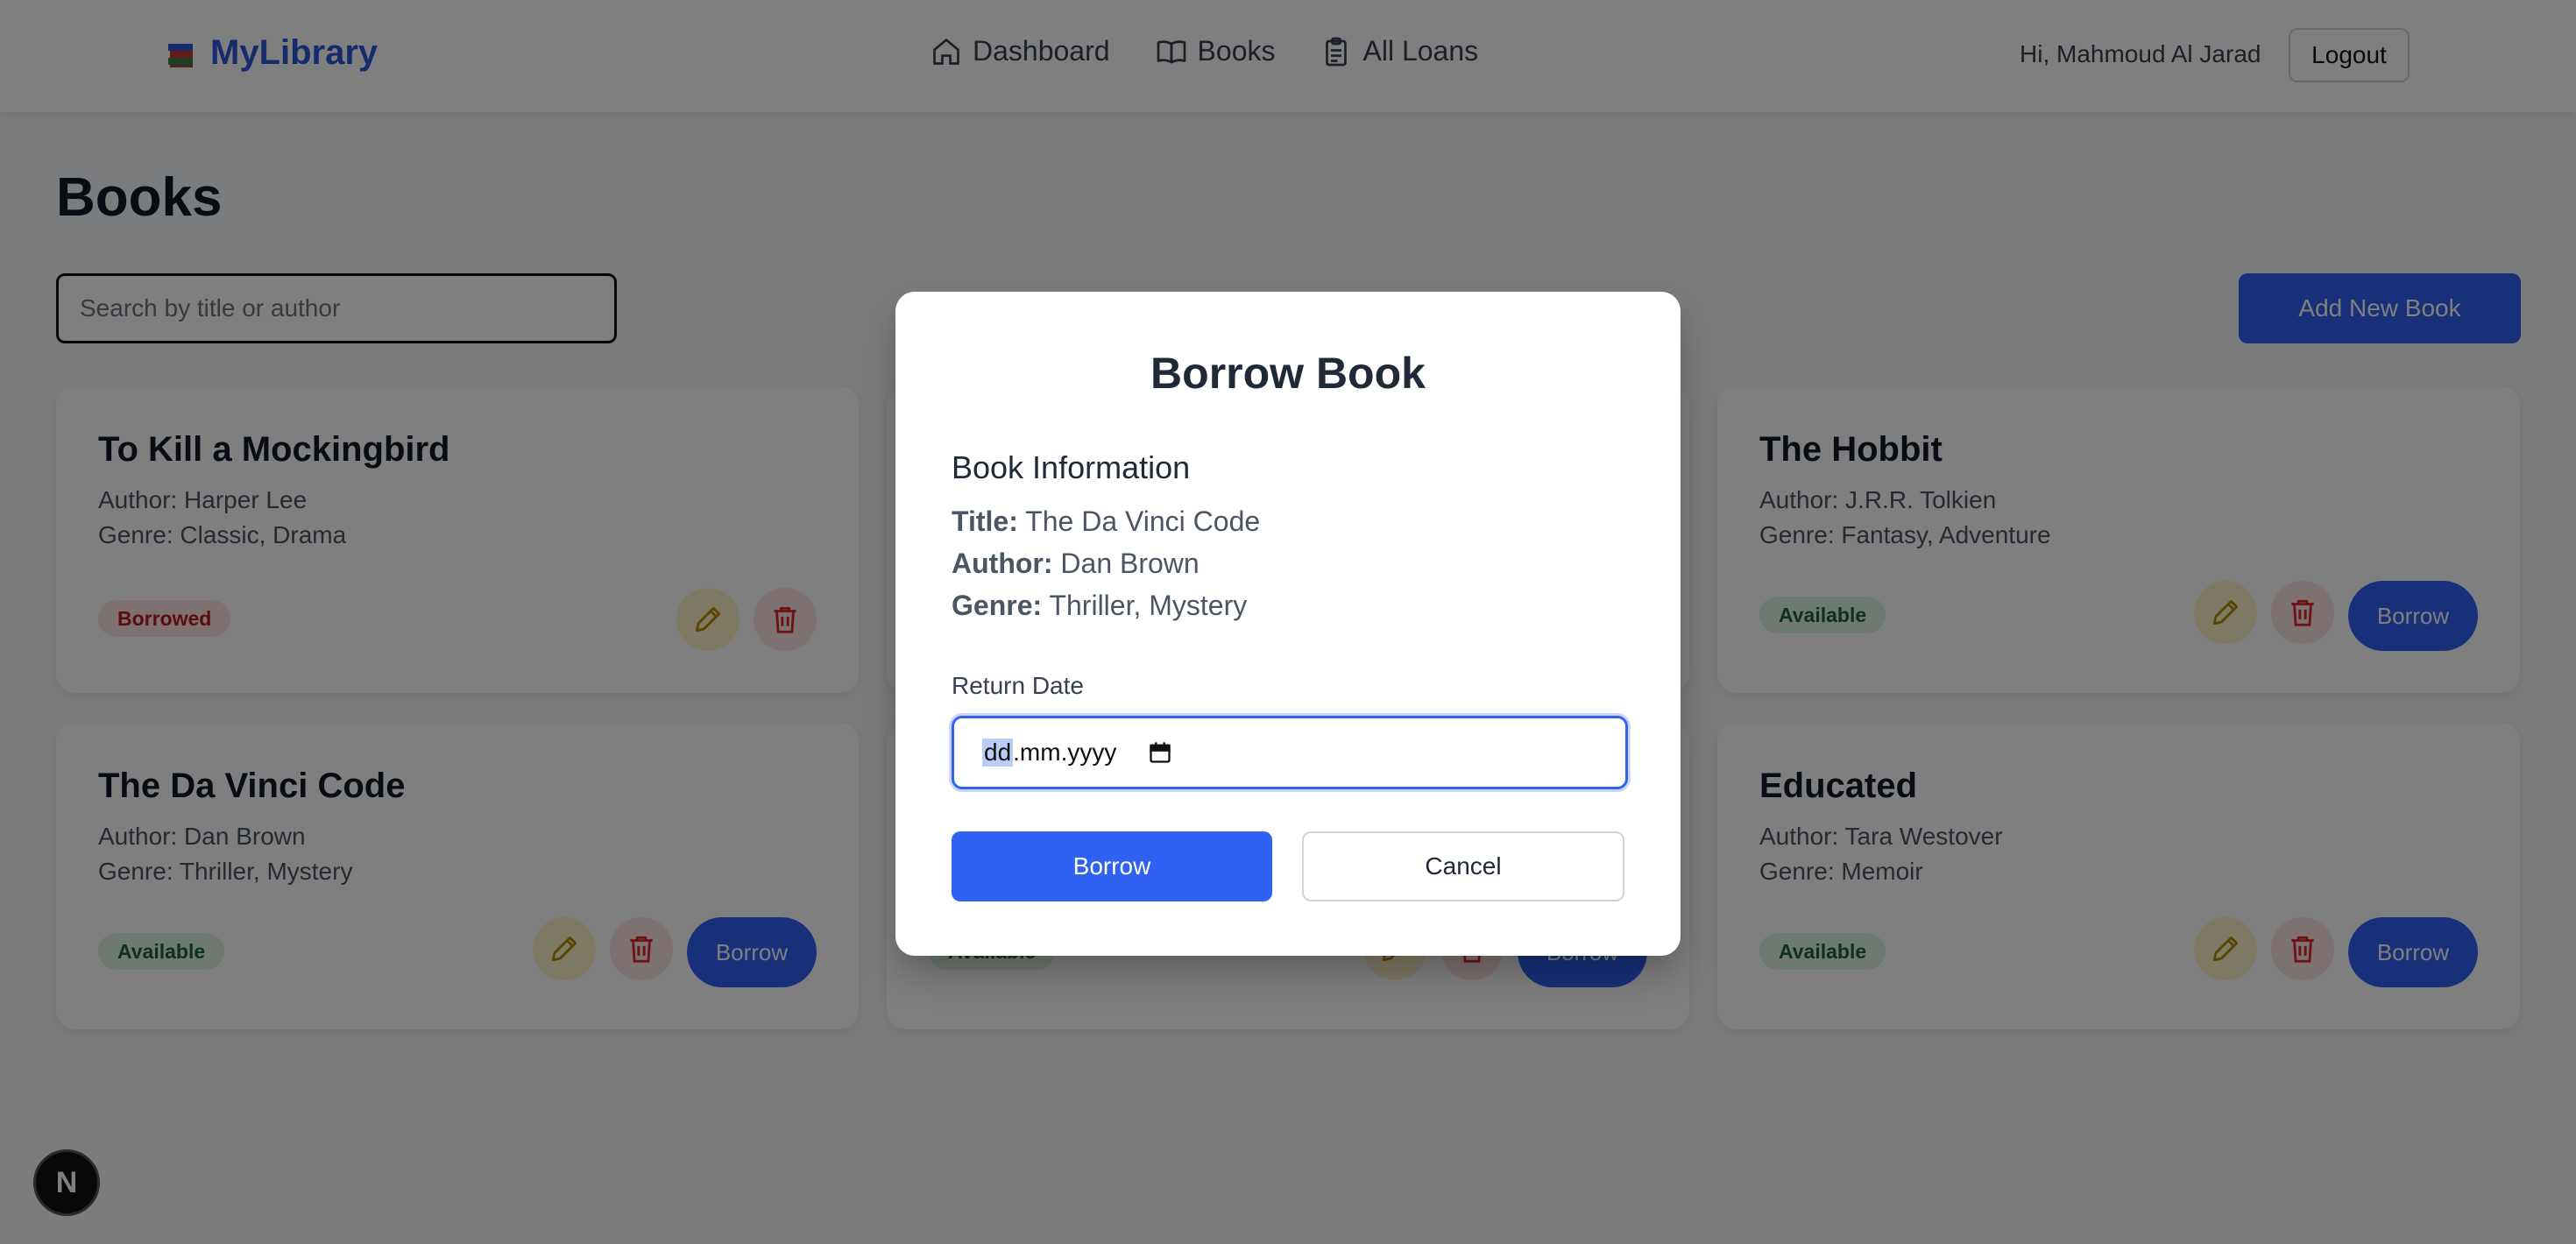  I want to click on return-date-input: dd .mm.yyyy, so click(1290, 752).